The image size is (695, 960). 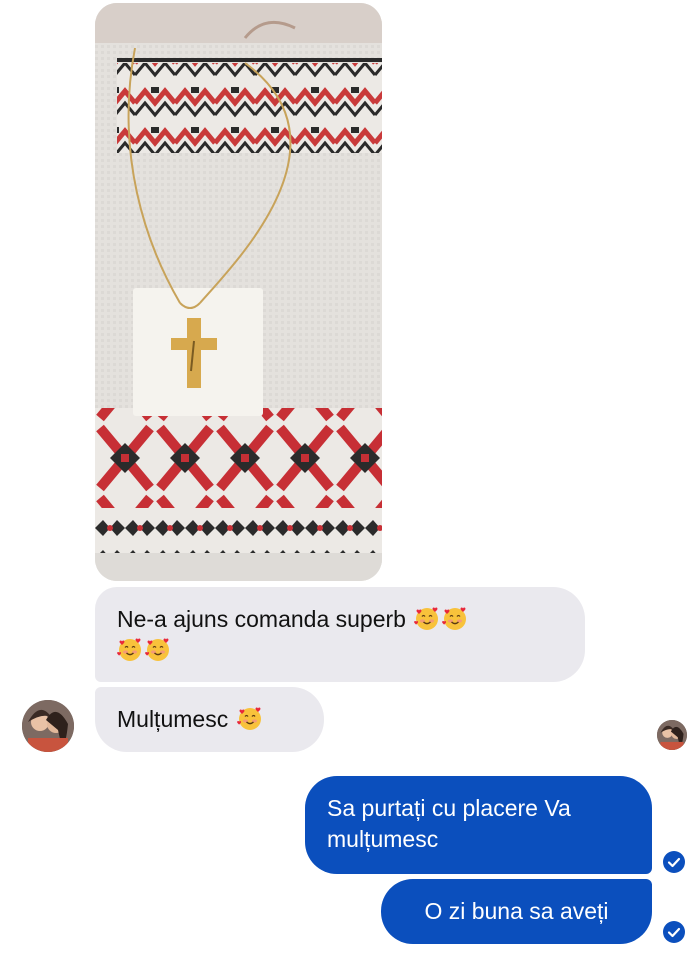 I want to click on message-text: O zi buna sa aveți, so click(x=516, y=911).